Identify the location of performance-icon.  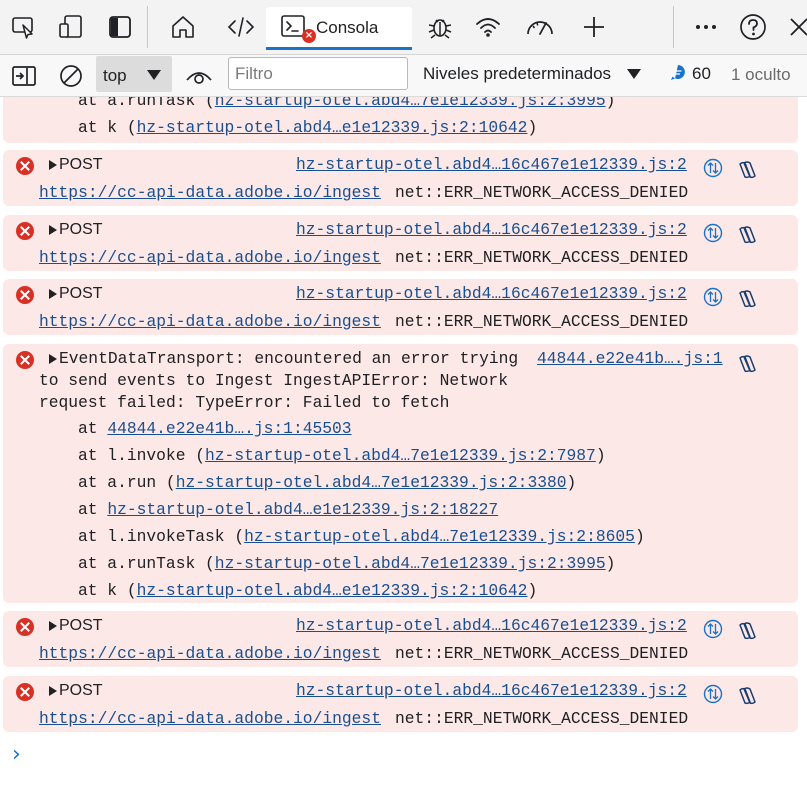
(540, 27).